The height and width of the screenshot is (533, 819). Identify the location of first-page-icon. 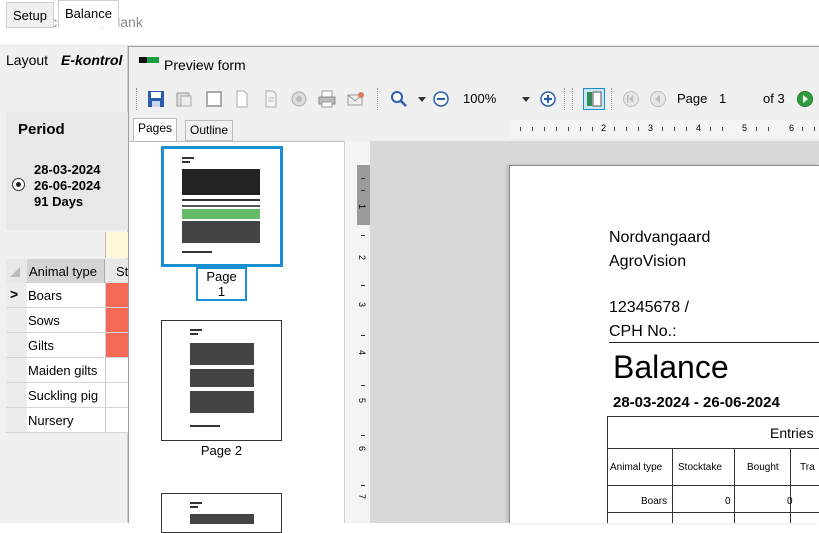
(631, 99).